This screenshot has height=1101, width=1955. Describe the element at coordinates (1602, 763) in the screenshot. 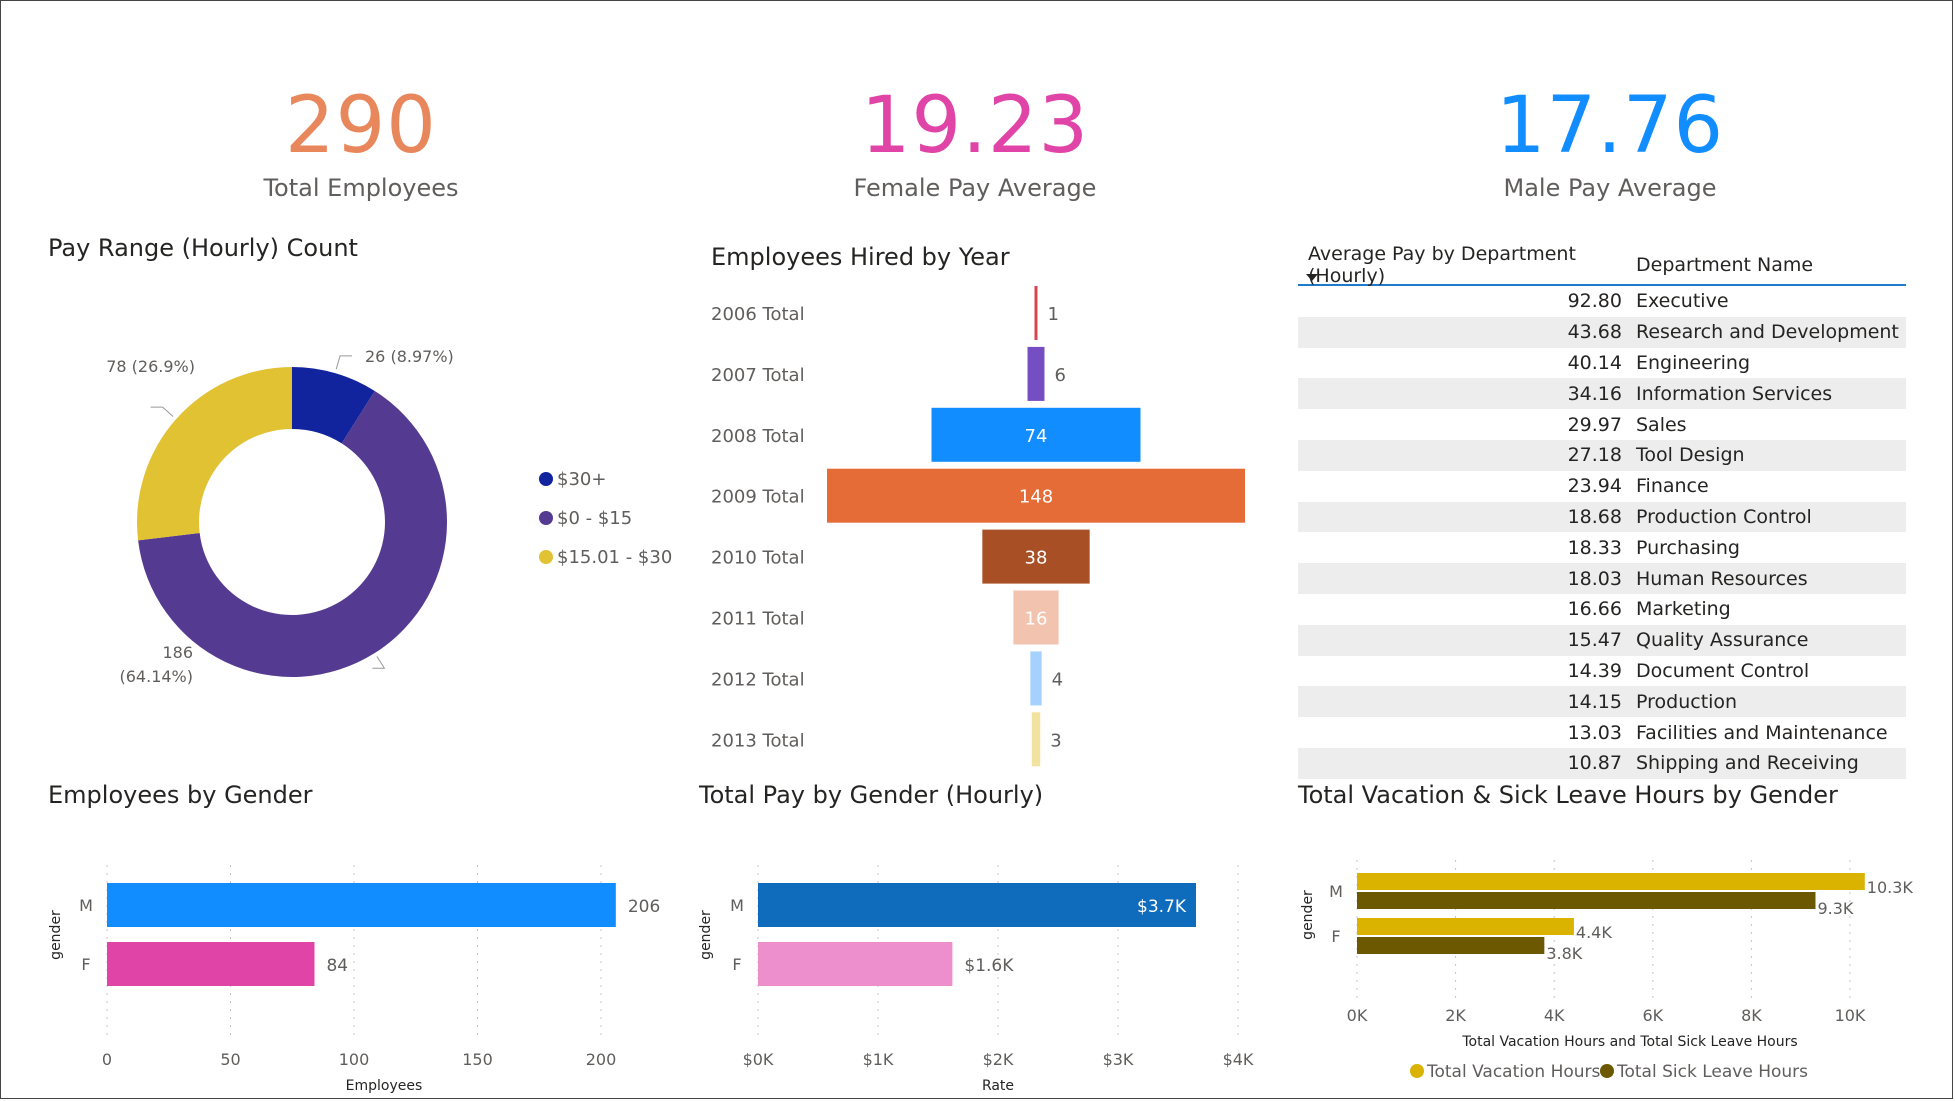

I see `table-row: 10.87 Shipping and Receiving` at that location.